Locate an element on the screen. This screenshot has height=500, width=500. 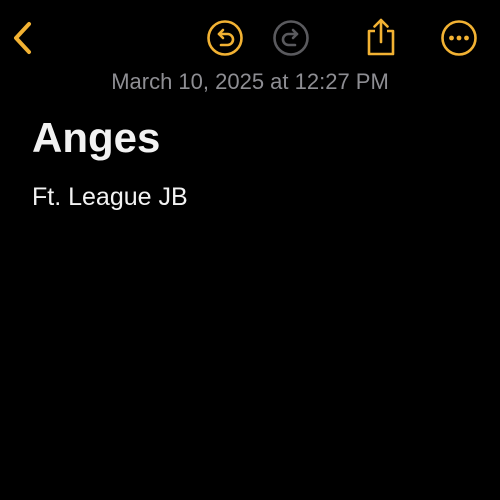
redo-icon is located at coordinates (291, 38).